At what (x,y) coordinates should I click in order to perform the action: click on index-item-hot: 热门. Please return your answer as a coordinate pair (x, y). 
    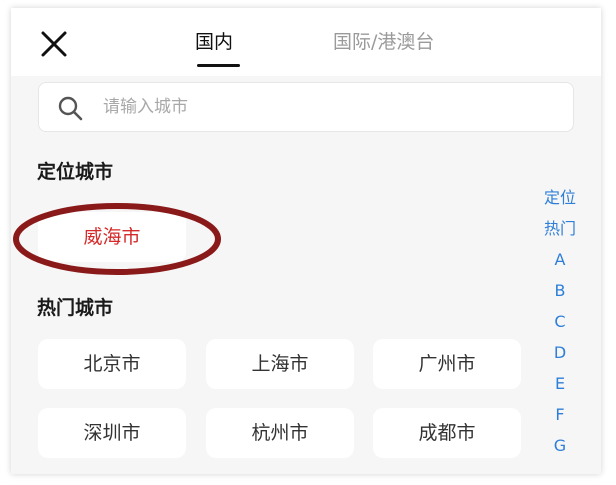
    Looking at the image, I should click on (560, 228).